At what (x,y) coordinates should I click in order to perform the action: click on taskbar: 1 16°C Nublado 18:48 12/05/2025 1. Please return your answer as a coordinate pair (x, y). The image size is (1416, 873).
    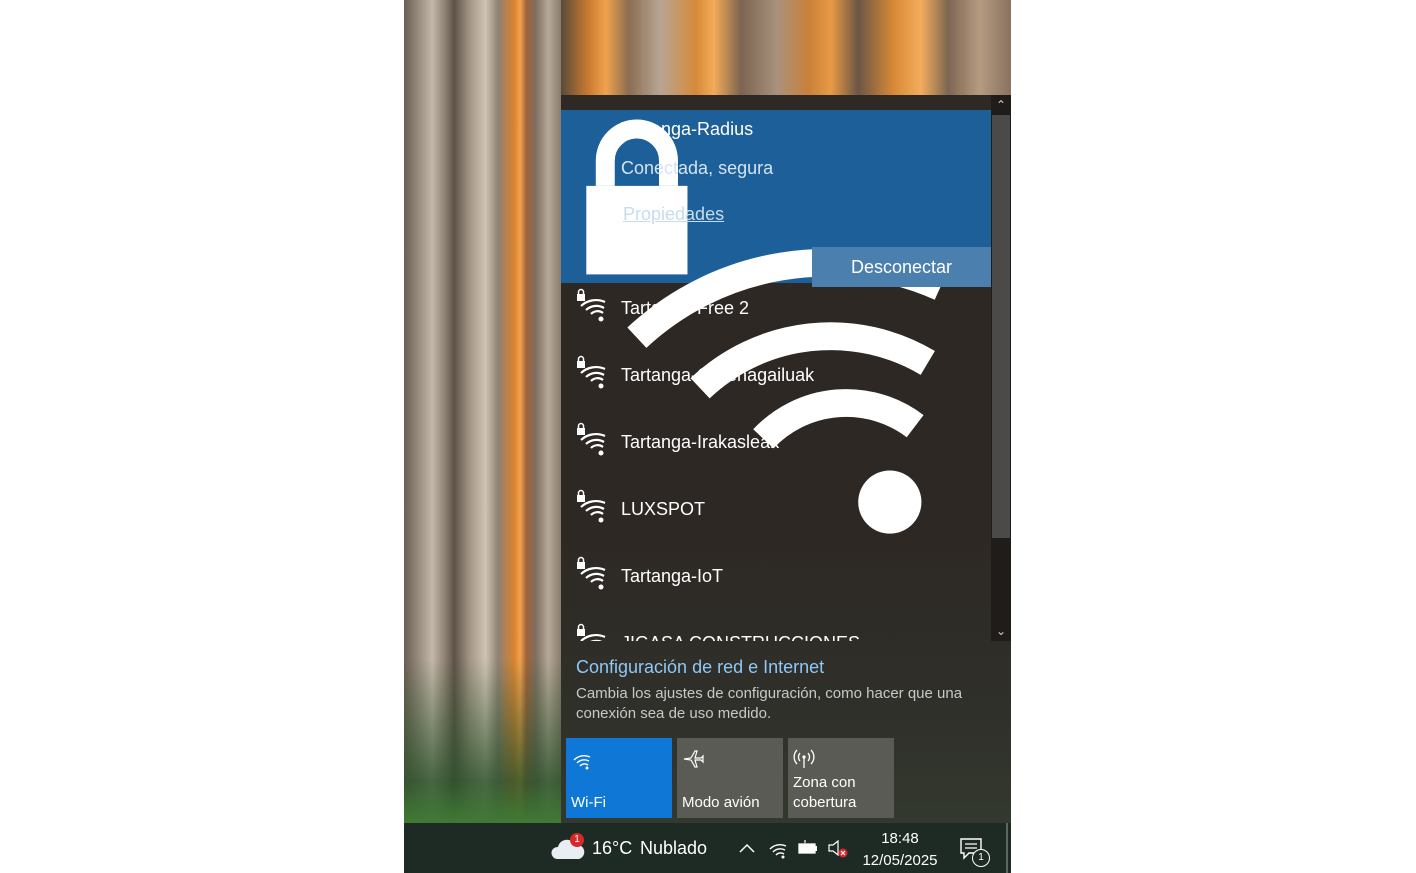
    Looking at the image, I should click on (707, 848).